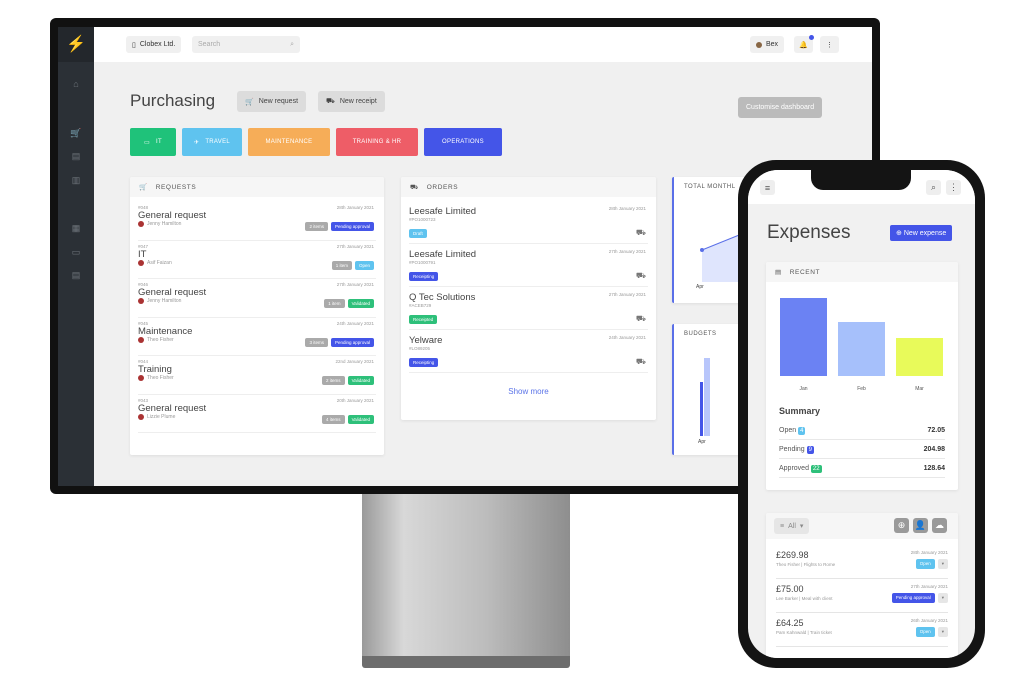 This screenshot has width=1024, height=683. I want to click on request-title: General request, so click(172, 292).